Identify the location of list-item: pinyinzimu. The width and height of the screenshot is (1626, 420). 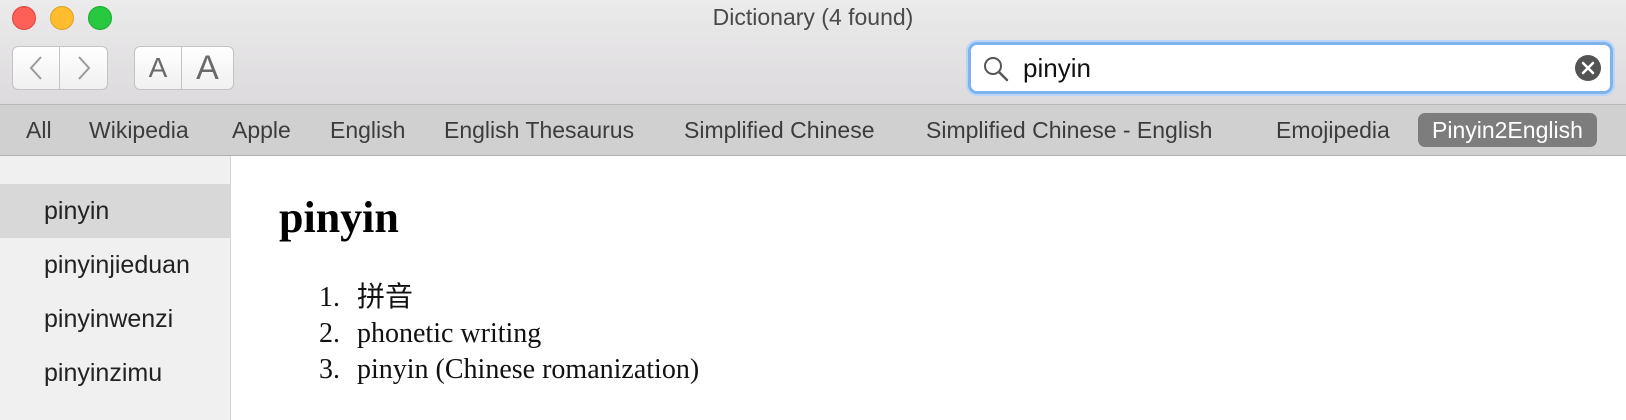
(115, 373).